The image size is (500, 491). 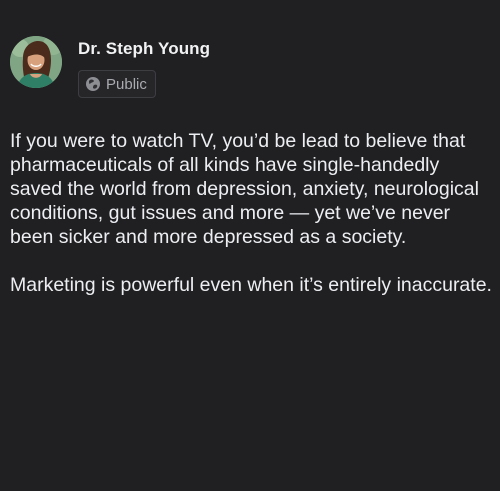 I want to click on avatar, so click(x=36, y=62).